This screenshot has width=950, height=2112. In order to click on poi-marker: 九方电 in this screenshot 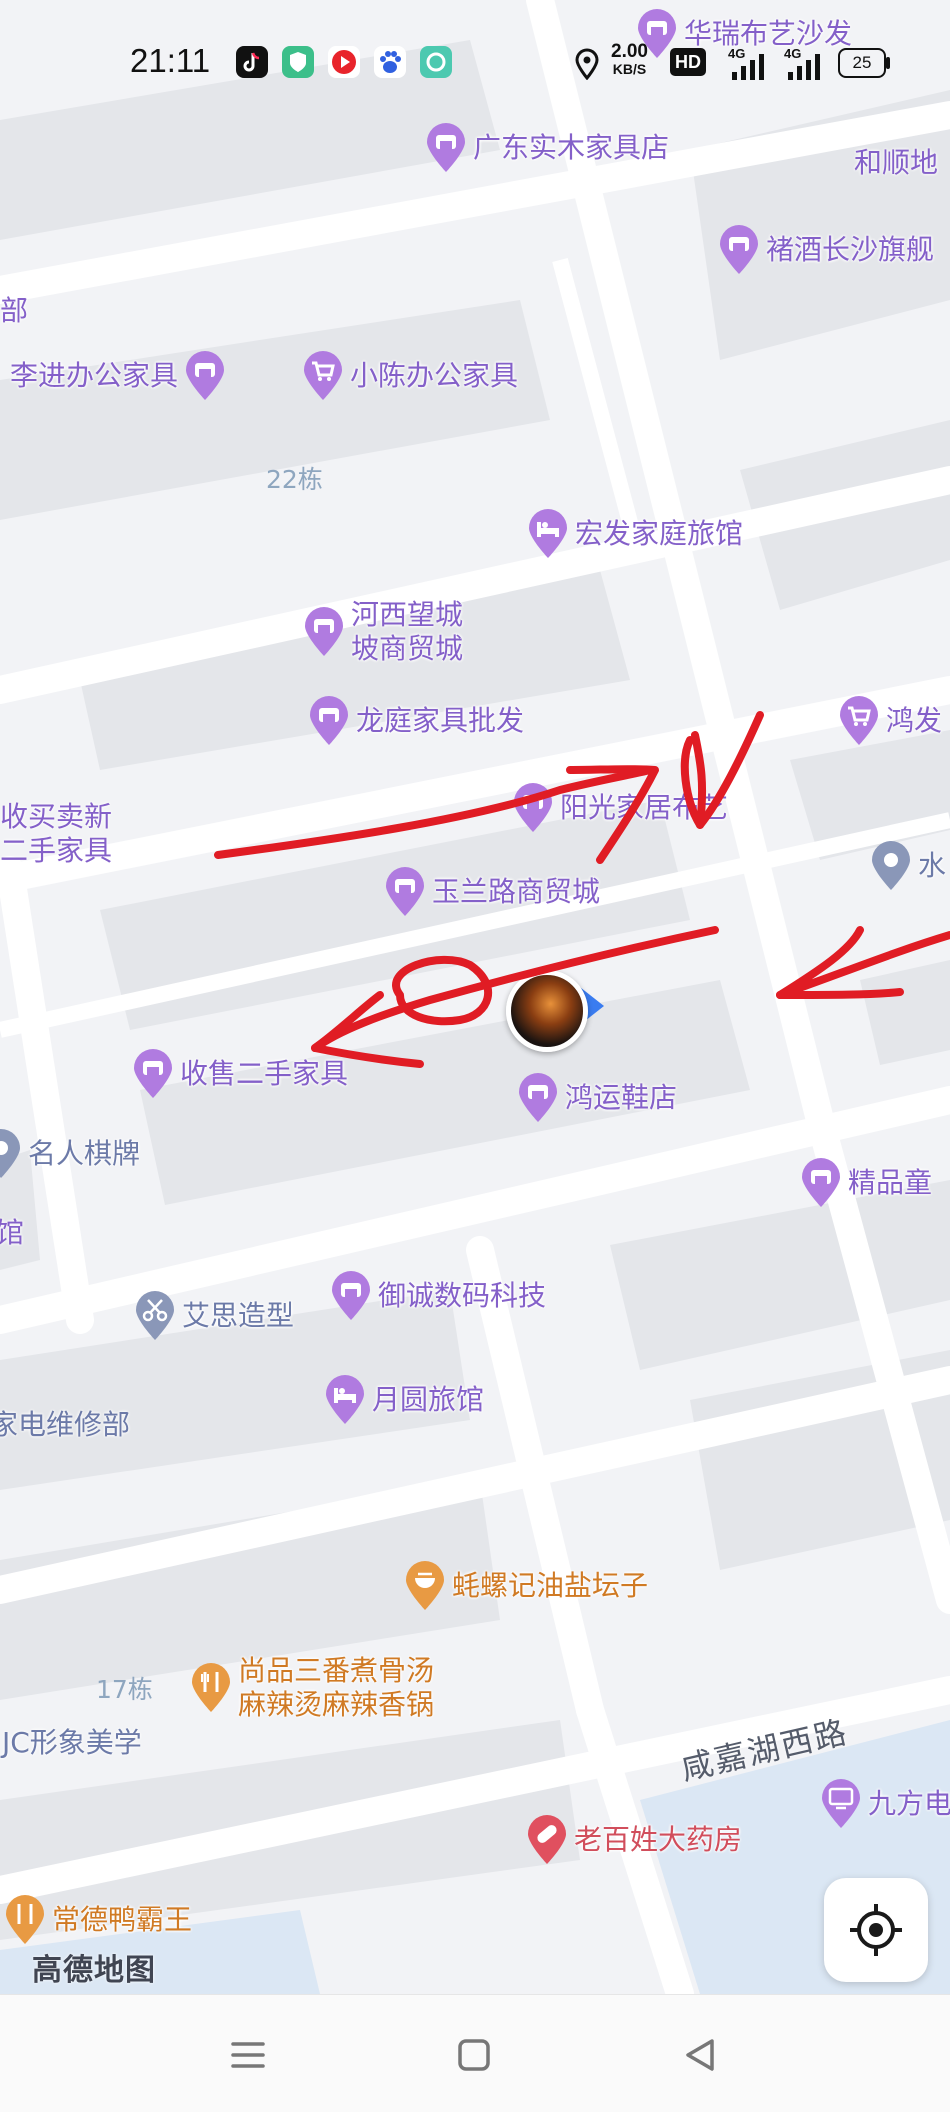, I will do `click(885, 1804)`.